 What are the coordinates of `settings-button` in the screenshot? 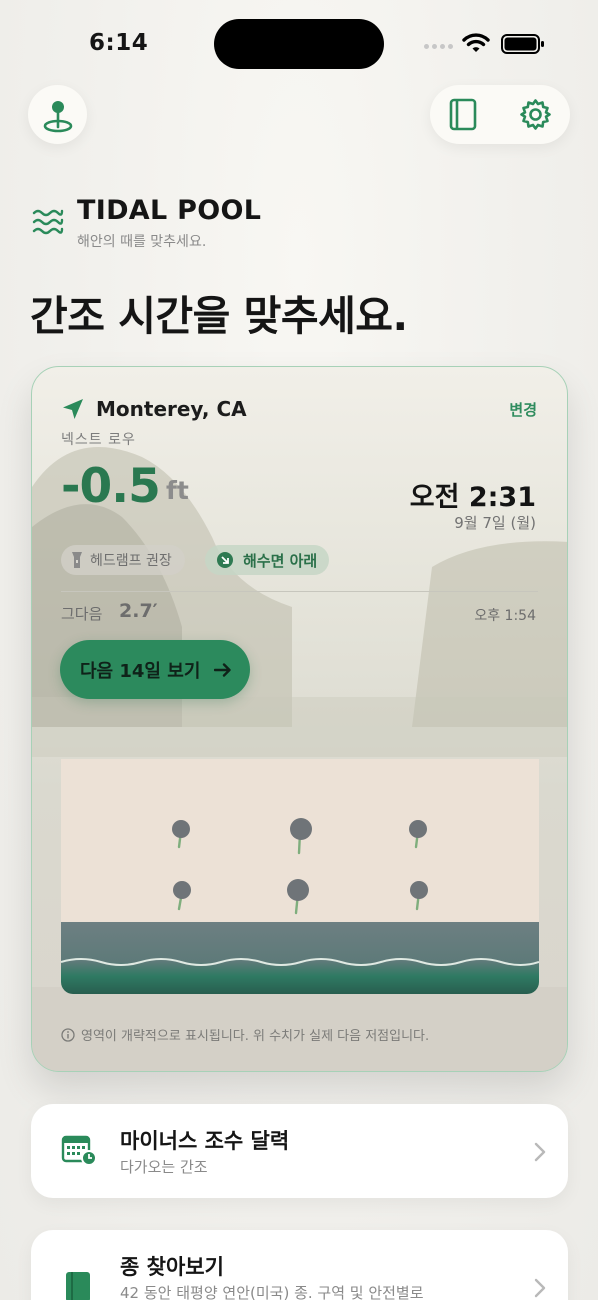 It's located at (535, 114).